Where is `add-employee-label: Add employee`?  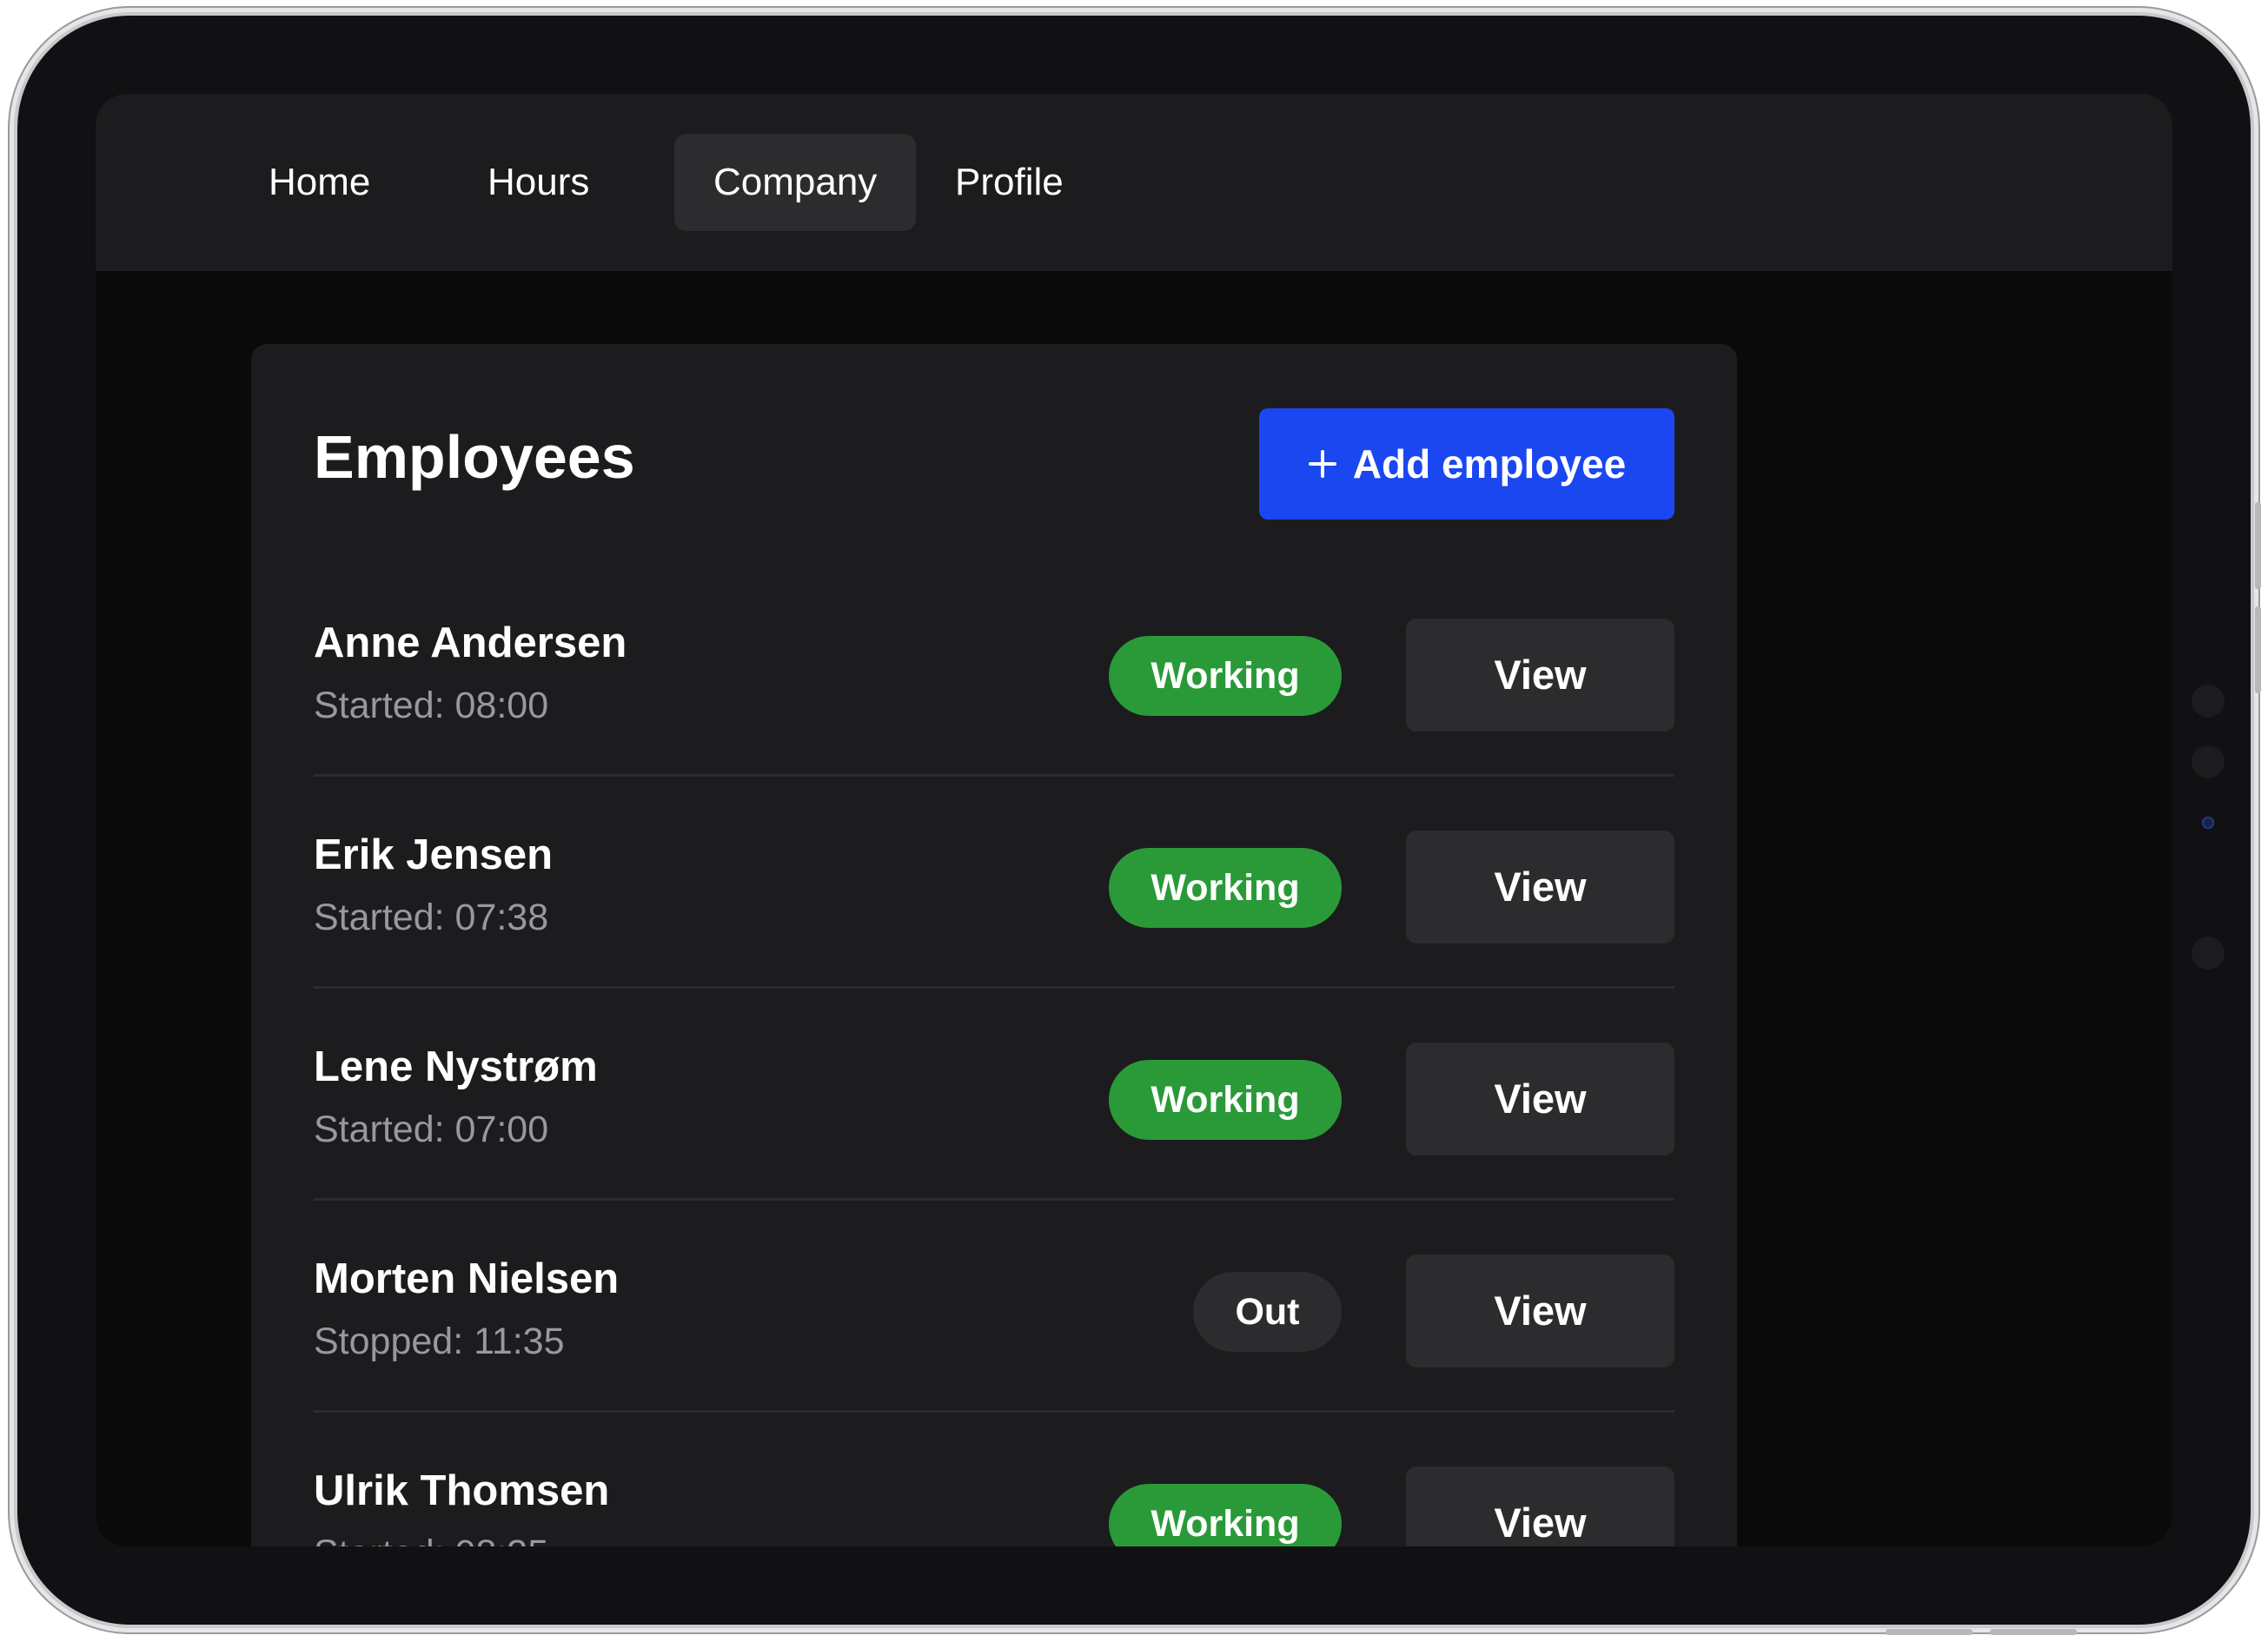
add-employee-label: Add employee is located at coordinates (1489, 464).